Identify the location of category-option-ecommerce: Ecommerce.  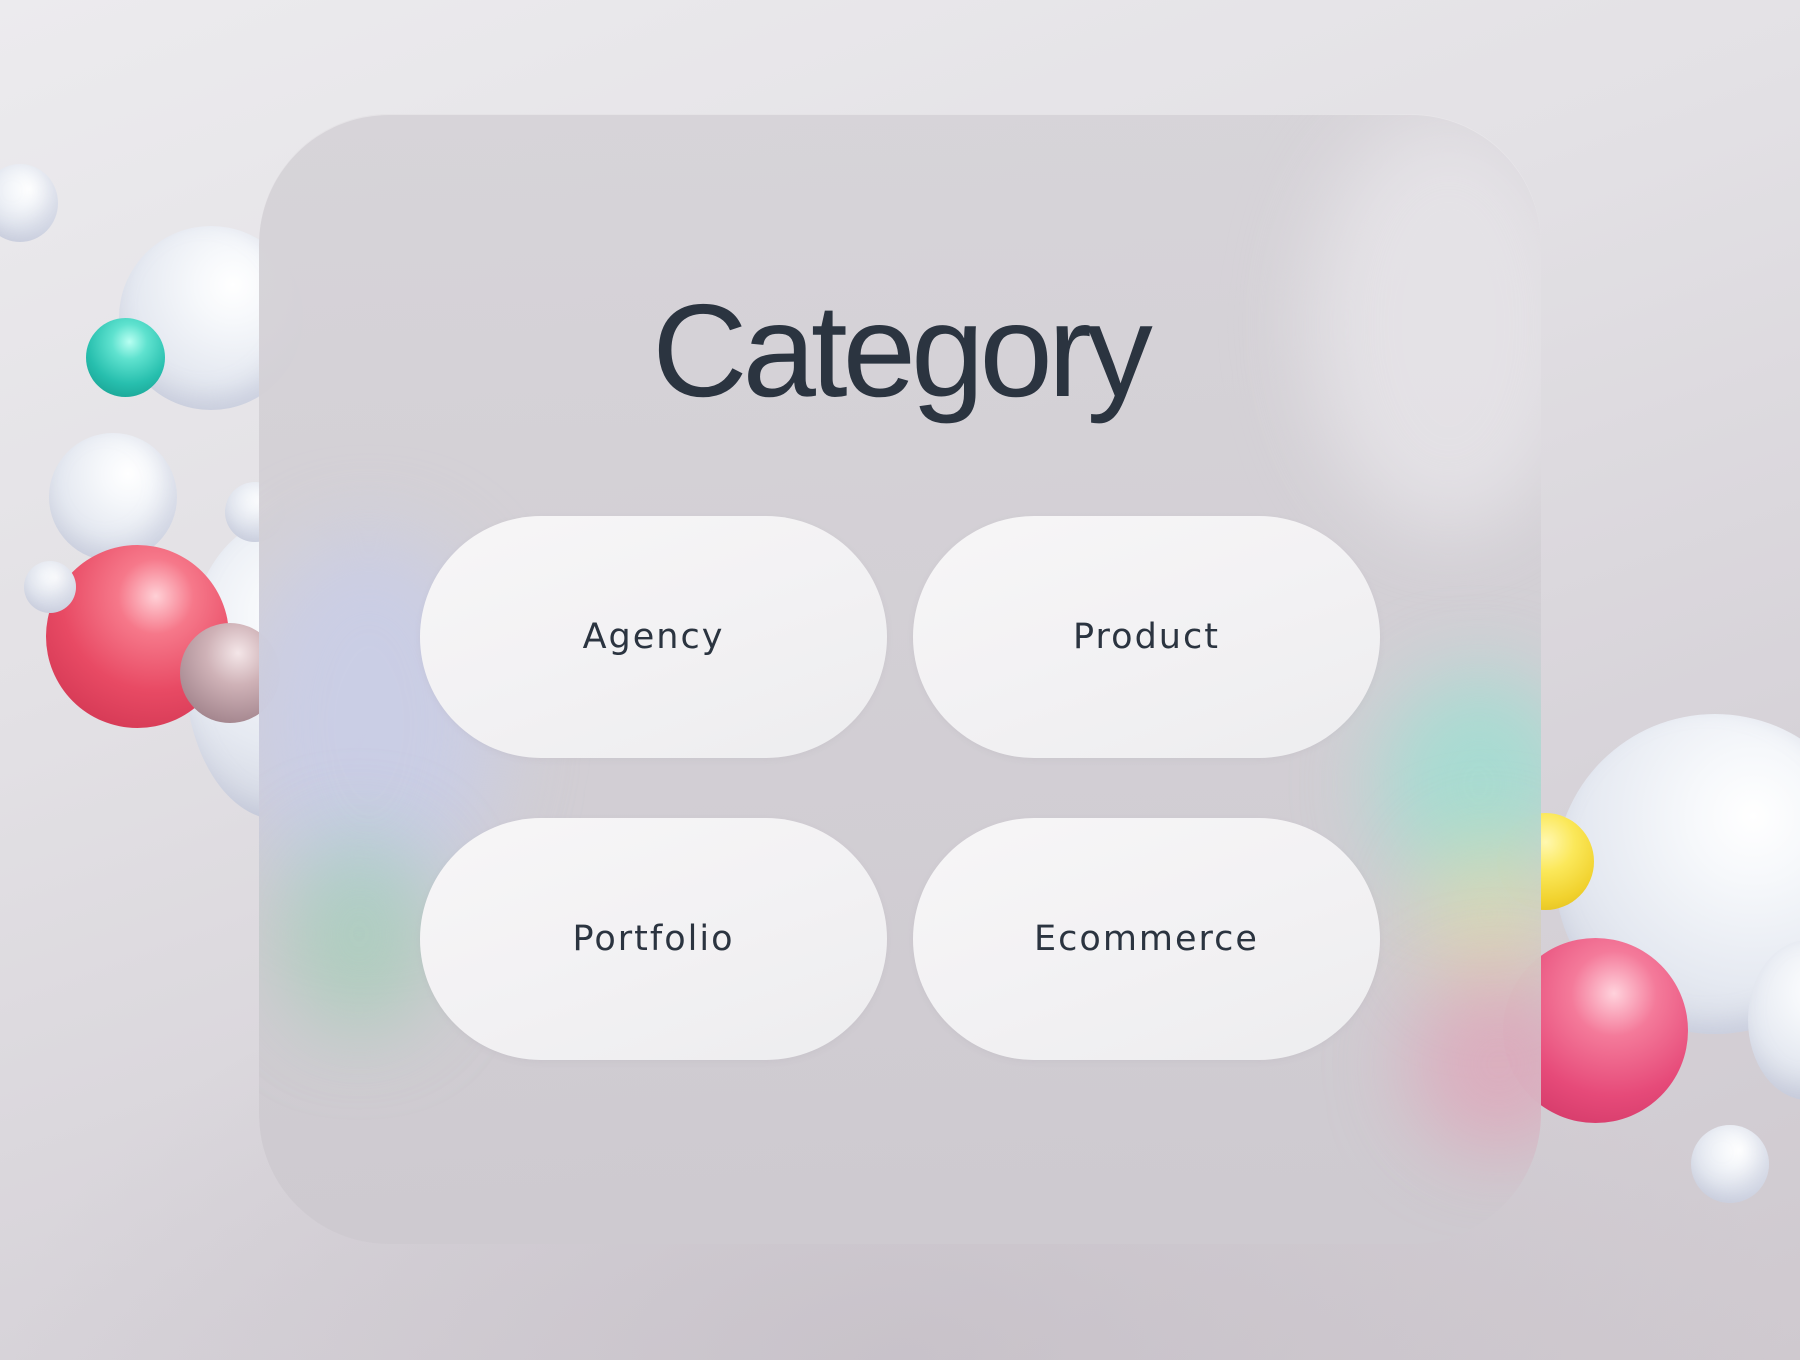
(1146, 939).